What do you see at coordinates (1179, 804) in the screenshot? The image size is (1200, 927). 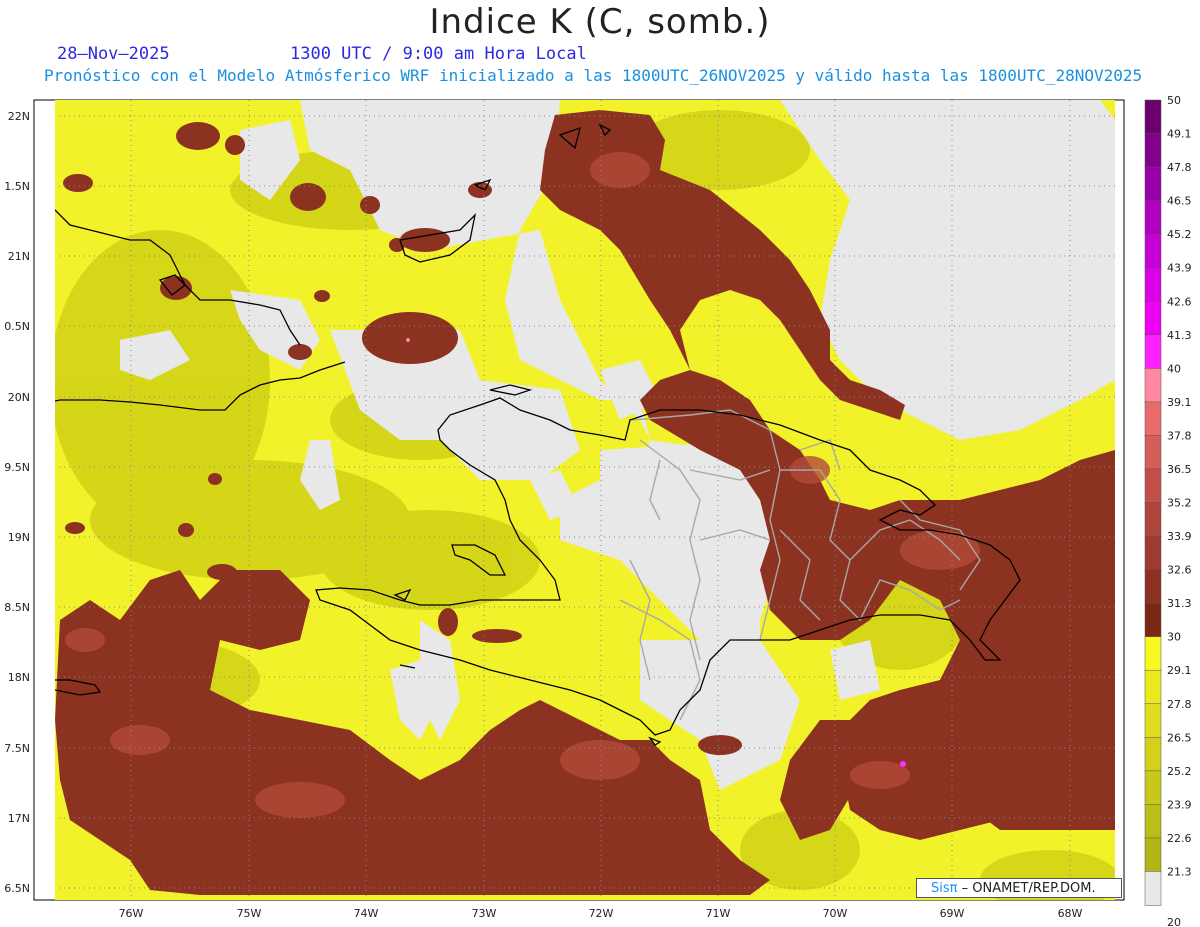 I see `colorbar-label: 23.9` at bounding box center [1179, 804].